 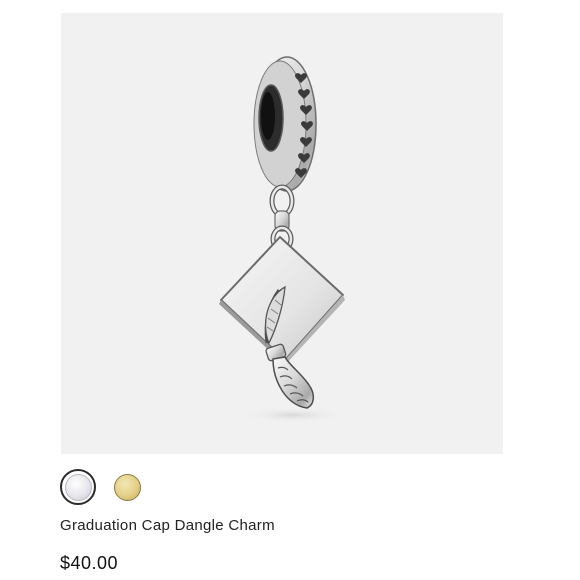 What do you see at coordinates (283, 239) in the screenshot?
I see `graduation-cap-charm-image` at bounding box center [283, 239].